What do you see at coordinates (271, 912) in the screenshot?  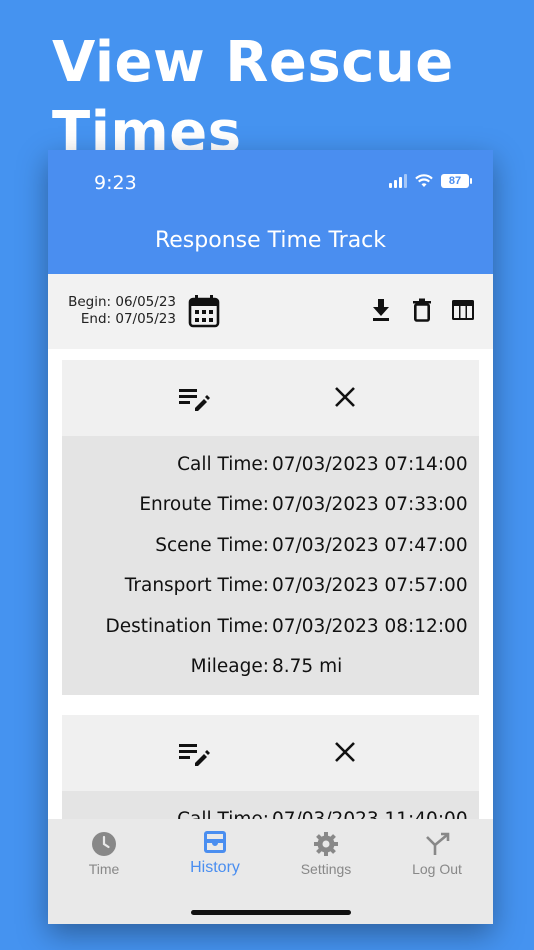 I see `home-indicator` at bounding box center [271, 912].